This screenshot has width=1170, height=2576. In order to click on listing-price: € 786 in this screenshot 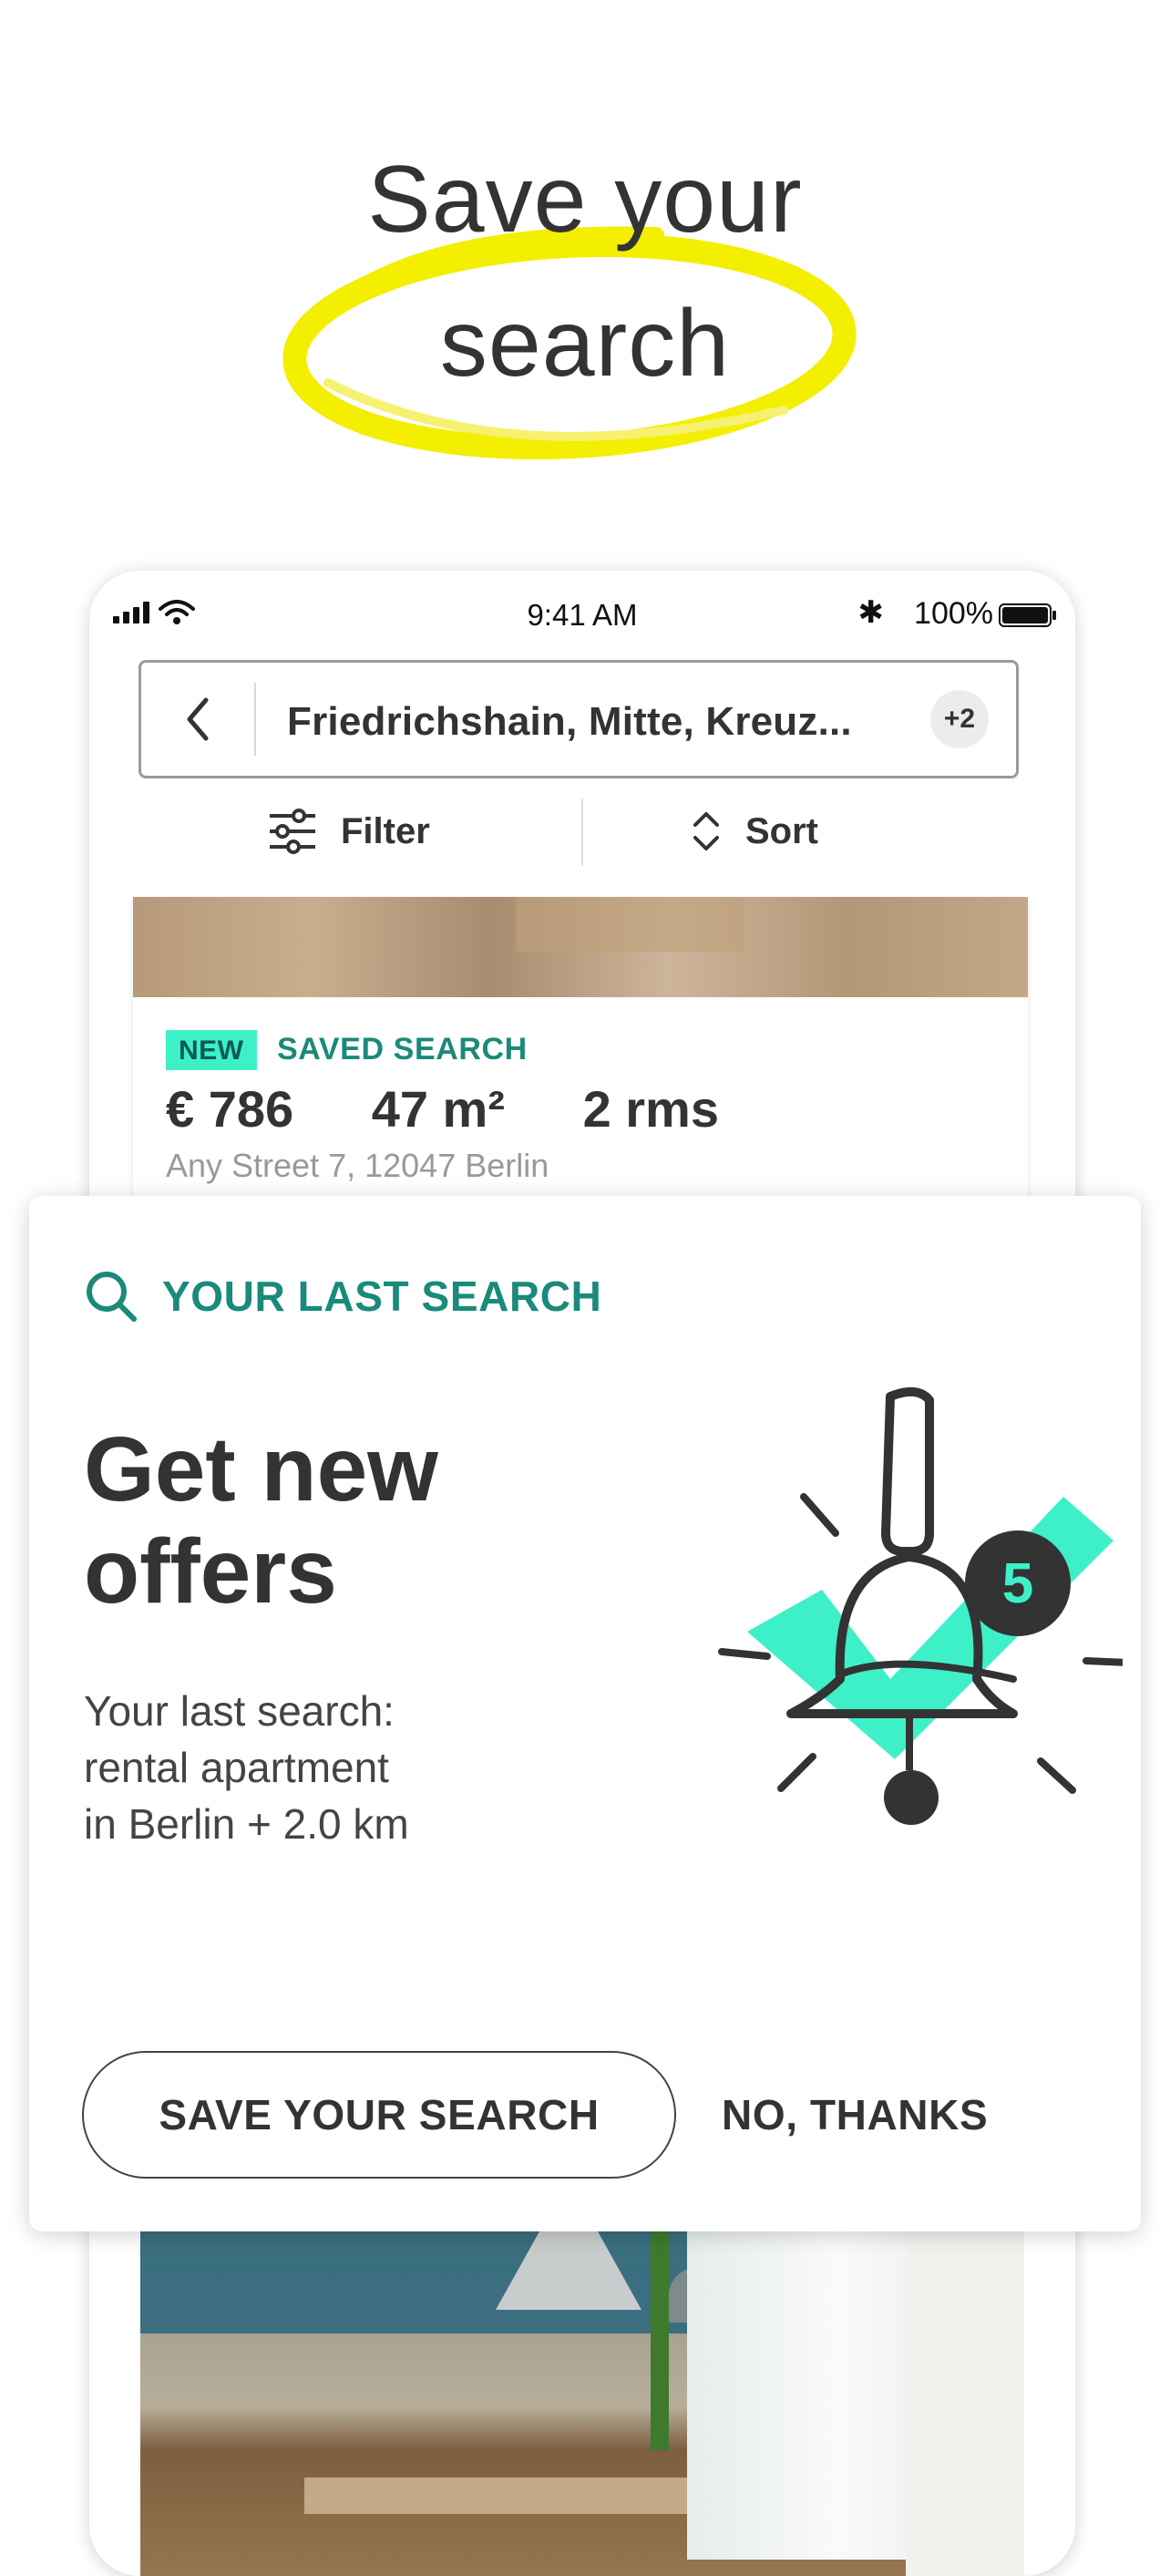, I will do `click(230, 1109)`.